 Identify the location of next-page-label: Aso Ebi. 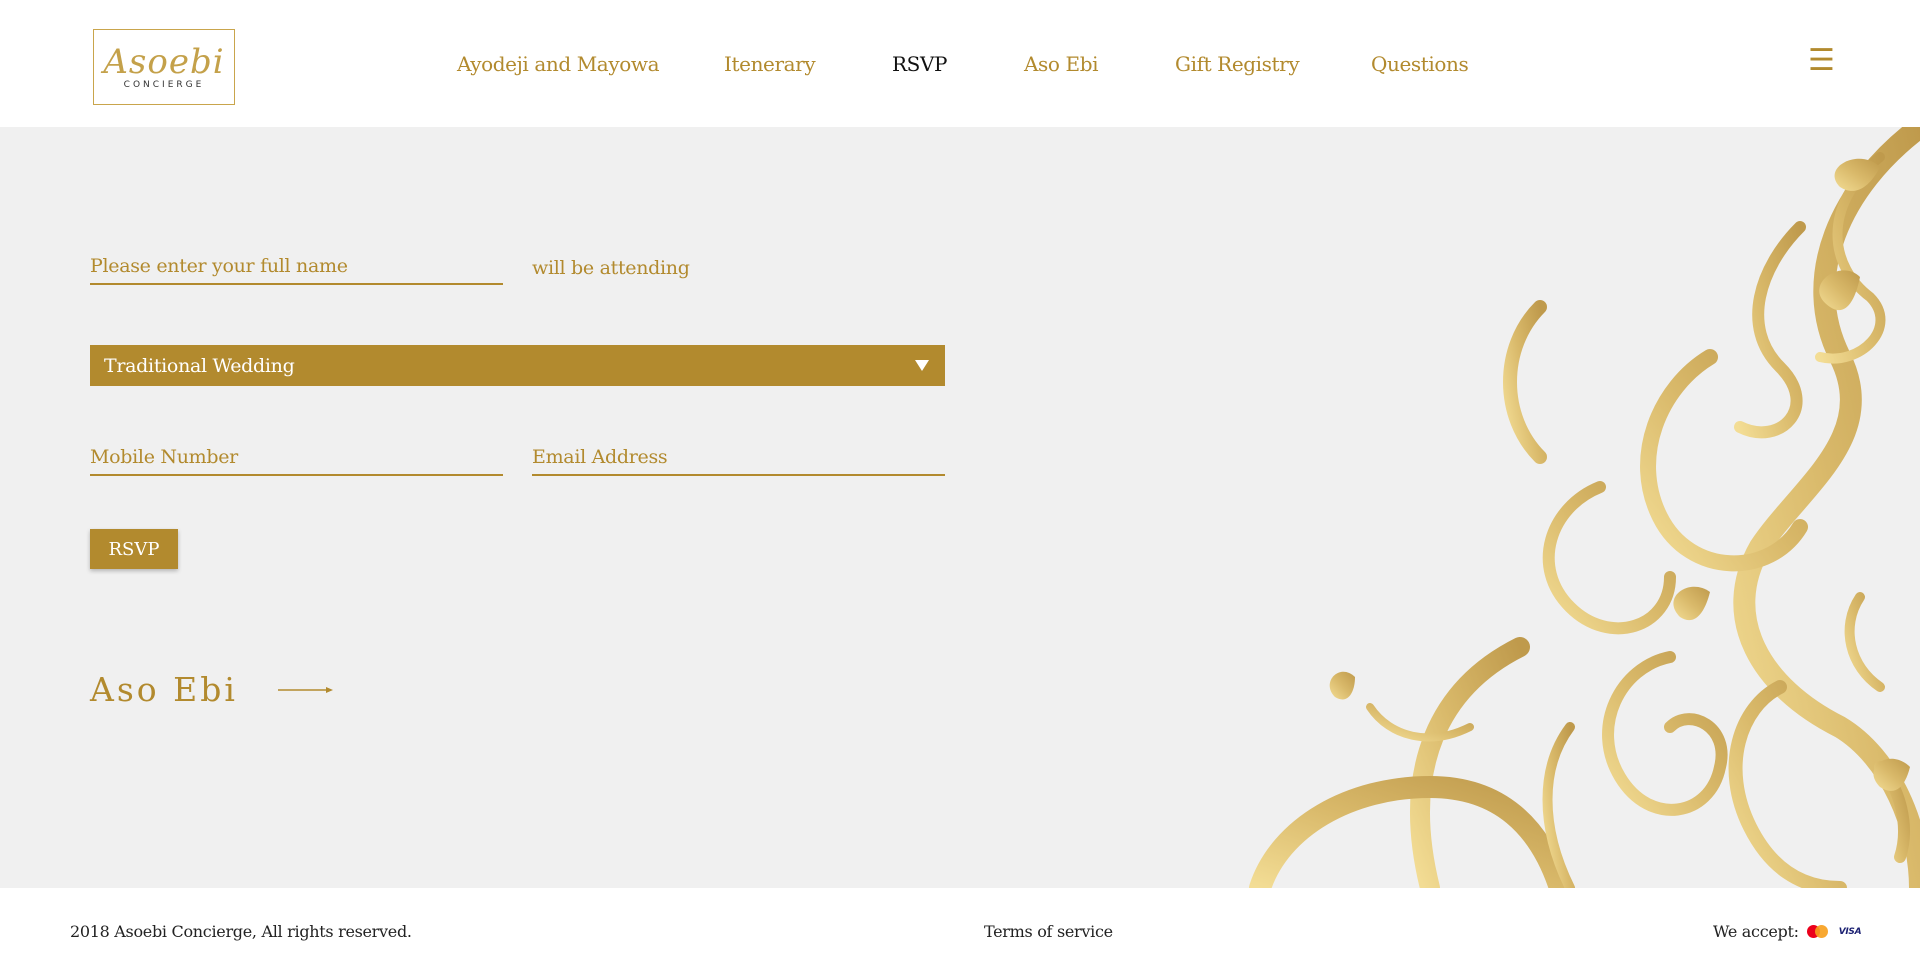
(164, 689).